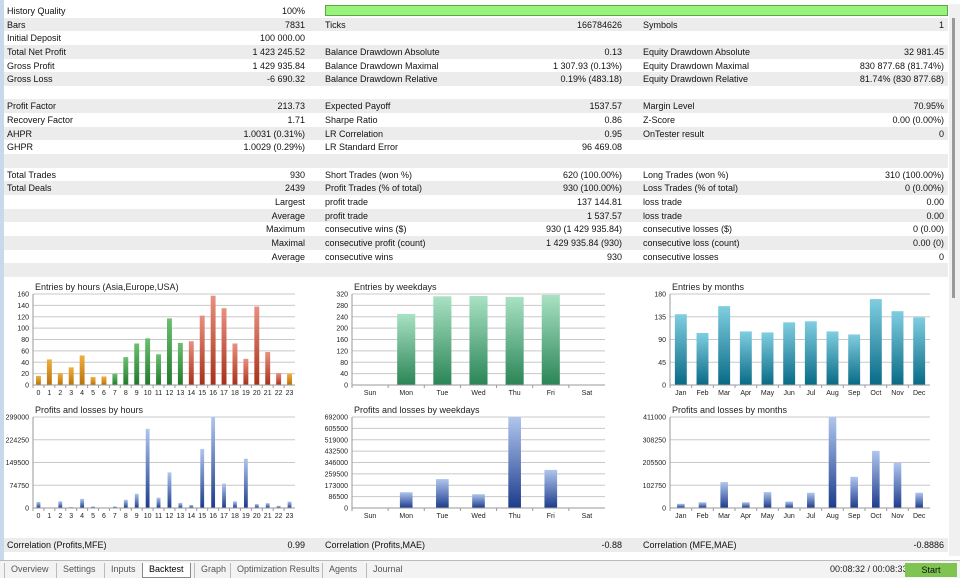  What do you see at coordinates (354, 133) in the screenshot?
I see `stat-label: LR Correlation` at bounding box center [354, 133].